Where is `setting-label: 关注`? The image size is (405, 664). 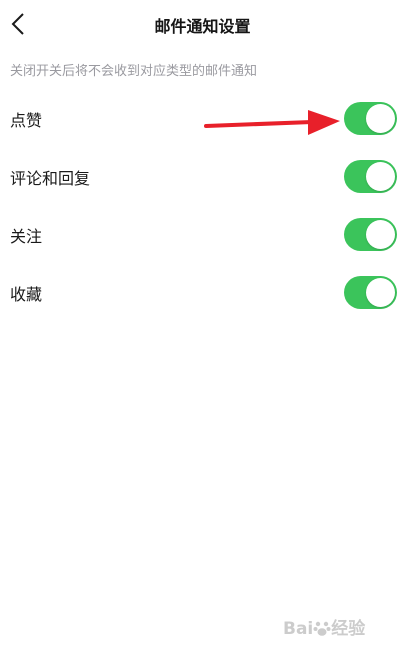 setting-label: 关注 is located at coordinates (26, 236).